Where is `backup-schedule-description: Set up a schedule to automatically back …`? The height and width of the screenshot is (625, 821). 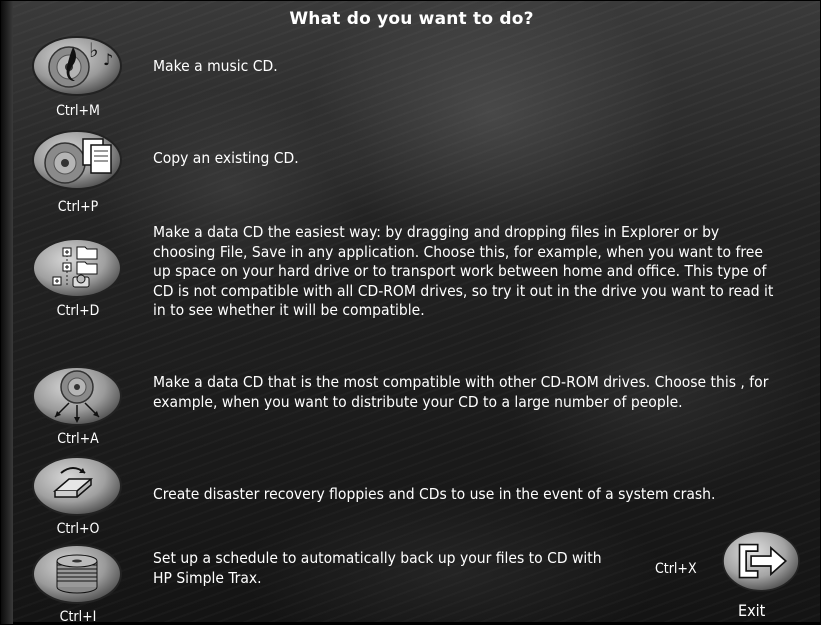 backup-schedule-description: Set up a schedule to automatically back … is located at coordinates (377, 568).